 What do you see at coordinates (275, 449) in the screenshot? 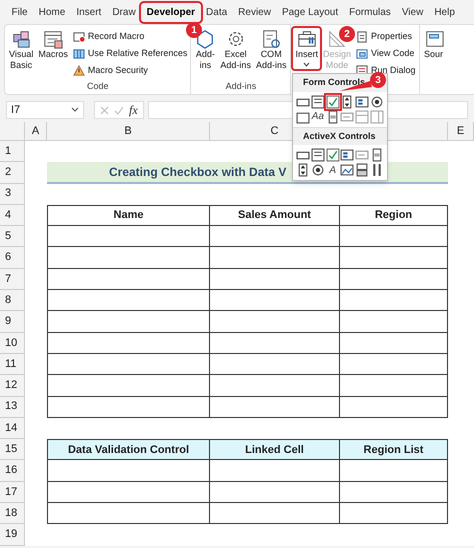
I see `column-heading: Linked Cell` at bounding box center [275, 449].